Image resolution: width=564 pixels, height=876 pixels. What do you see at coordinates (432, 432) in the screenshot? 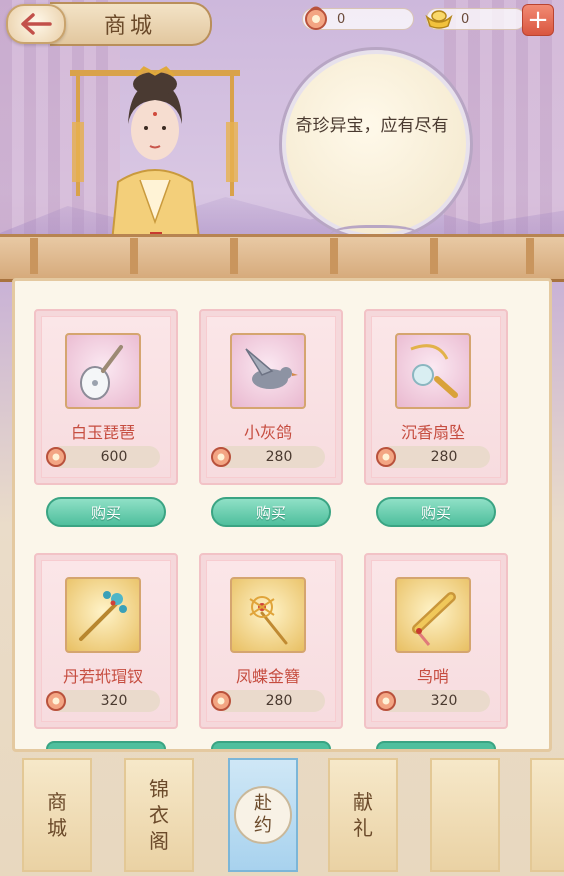
I see `item-name: 沉香扇坠` at bounding box center [432, 432].